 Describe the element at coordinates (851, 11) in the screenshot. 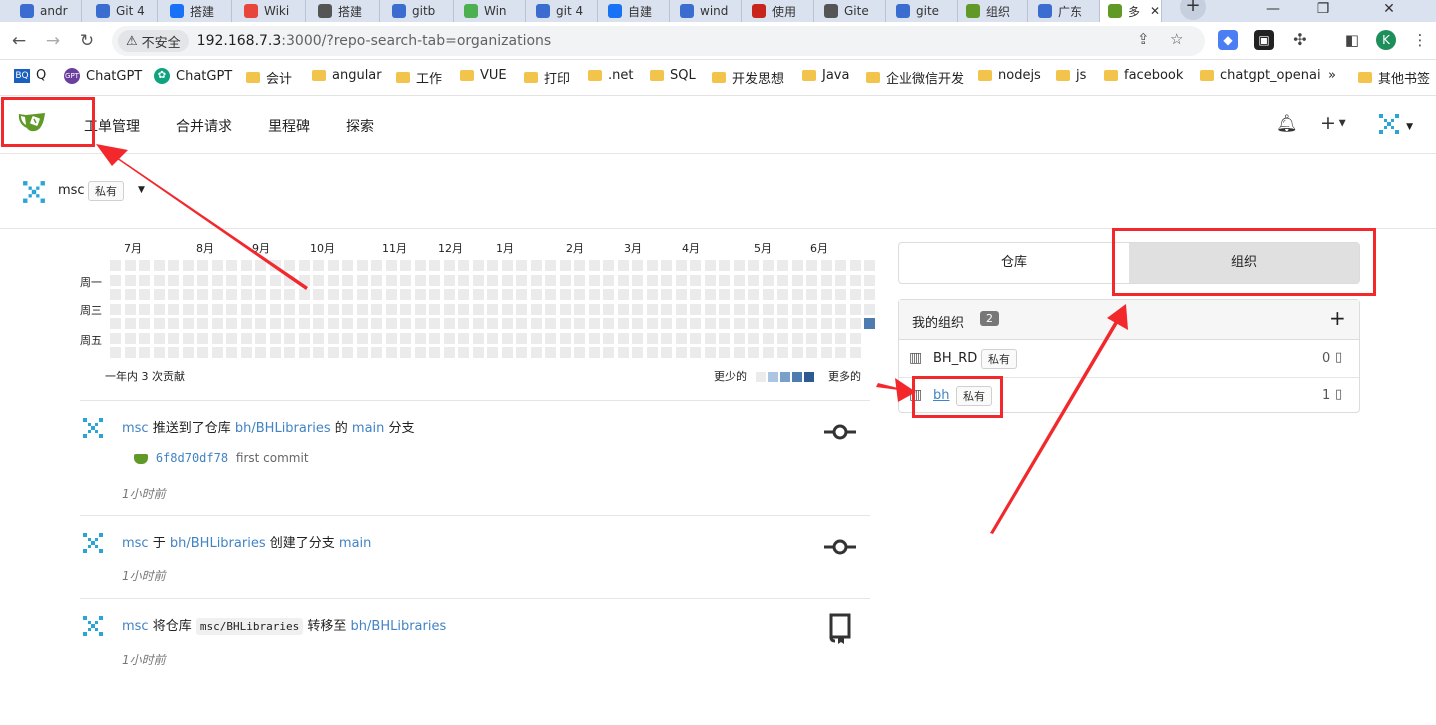

I see `browser-tab: Gite` at that location.